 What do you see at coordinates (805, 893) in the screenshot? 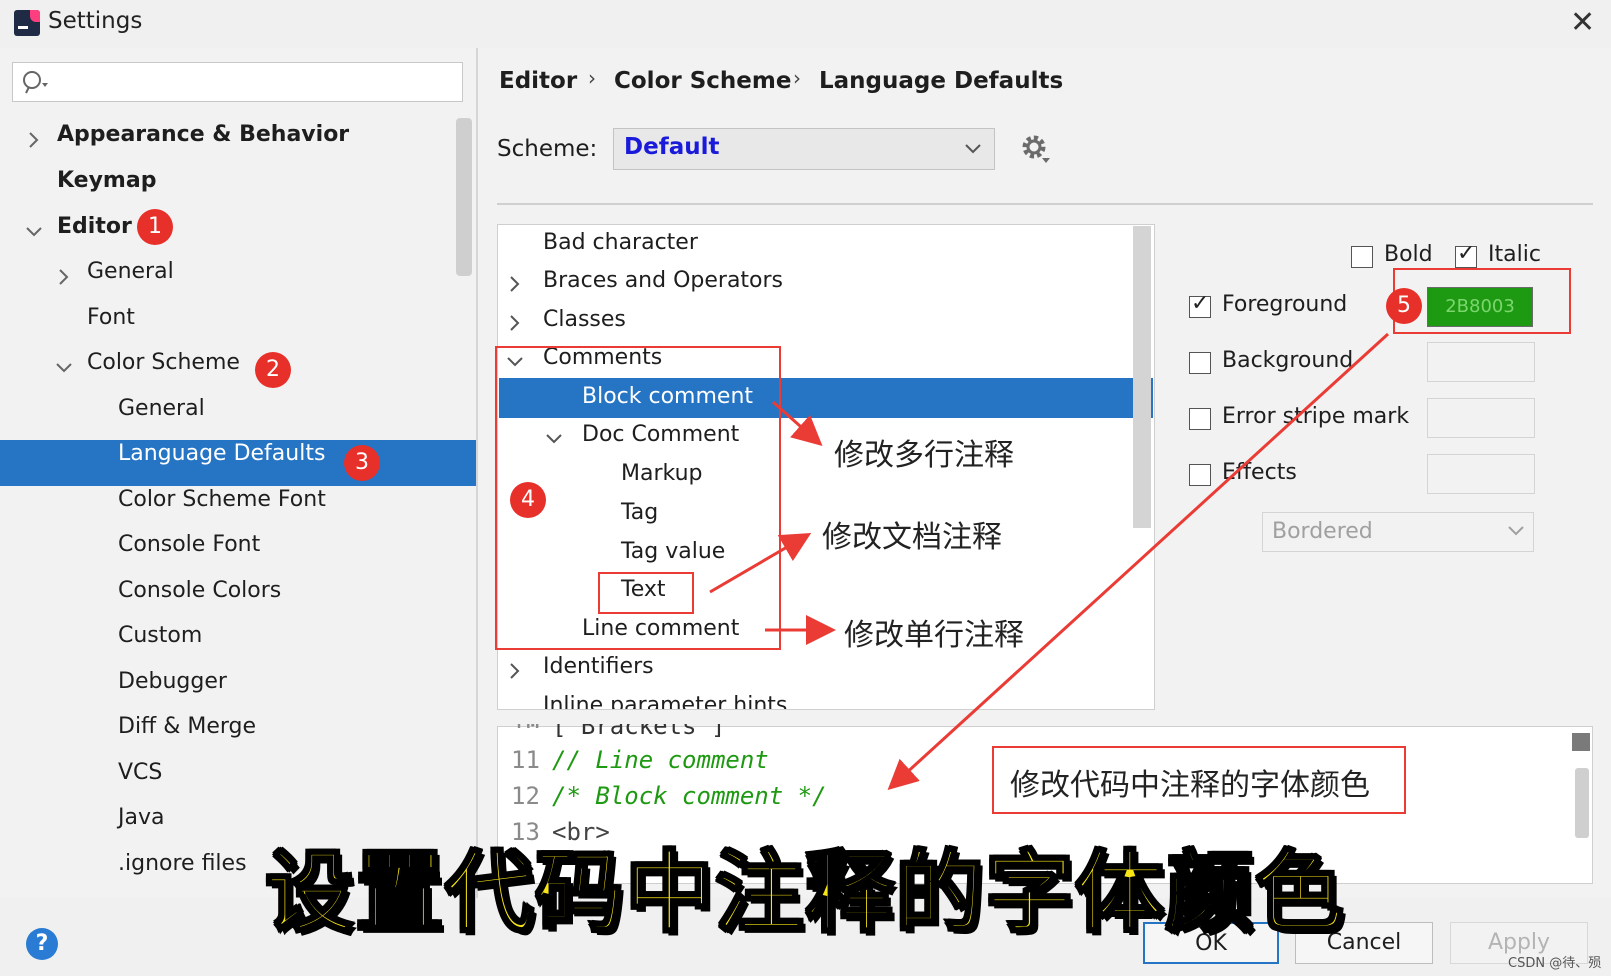
I see `video-caption: 设置代码中注释的字体颜色` at bounding box center [805, 893].